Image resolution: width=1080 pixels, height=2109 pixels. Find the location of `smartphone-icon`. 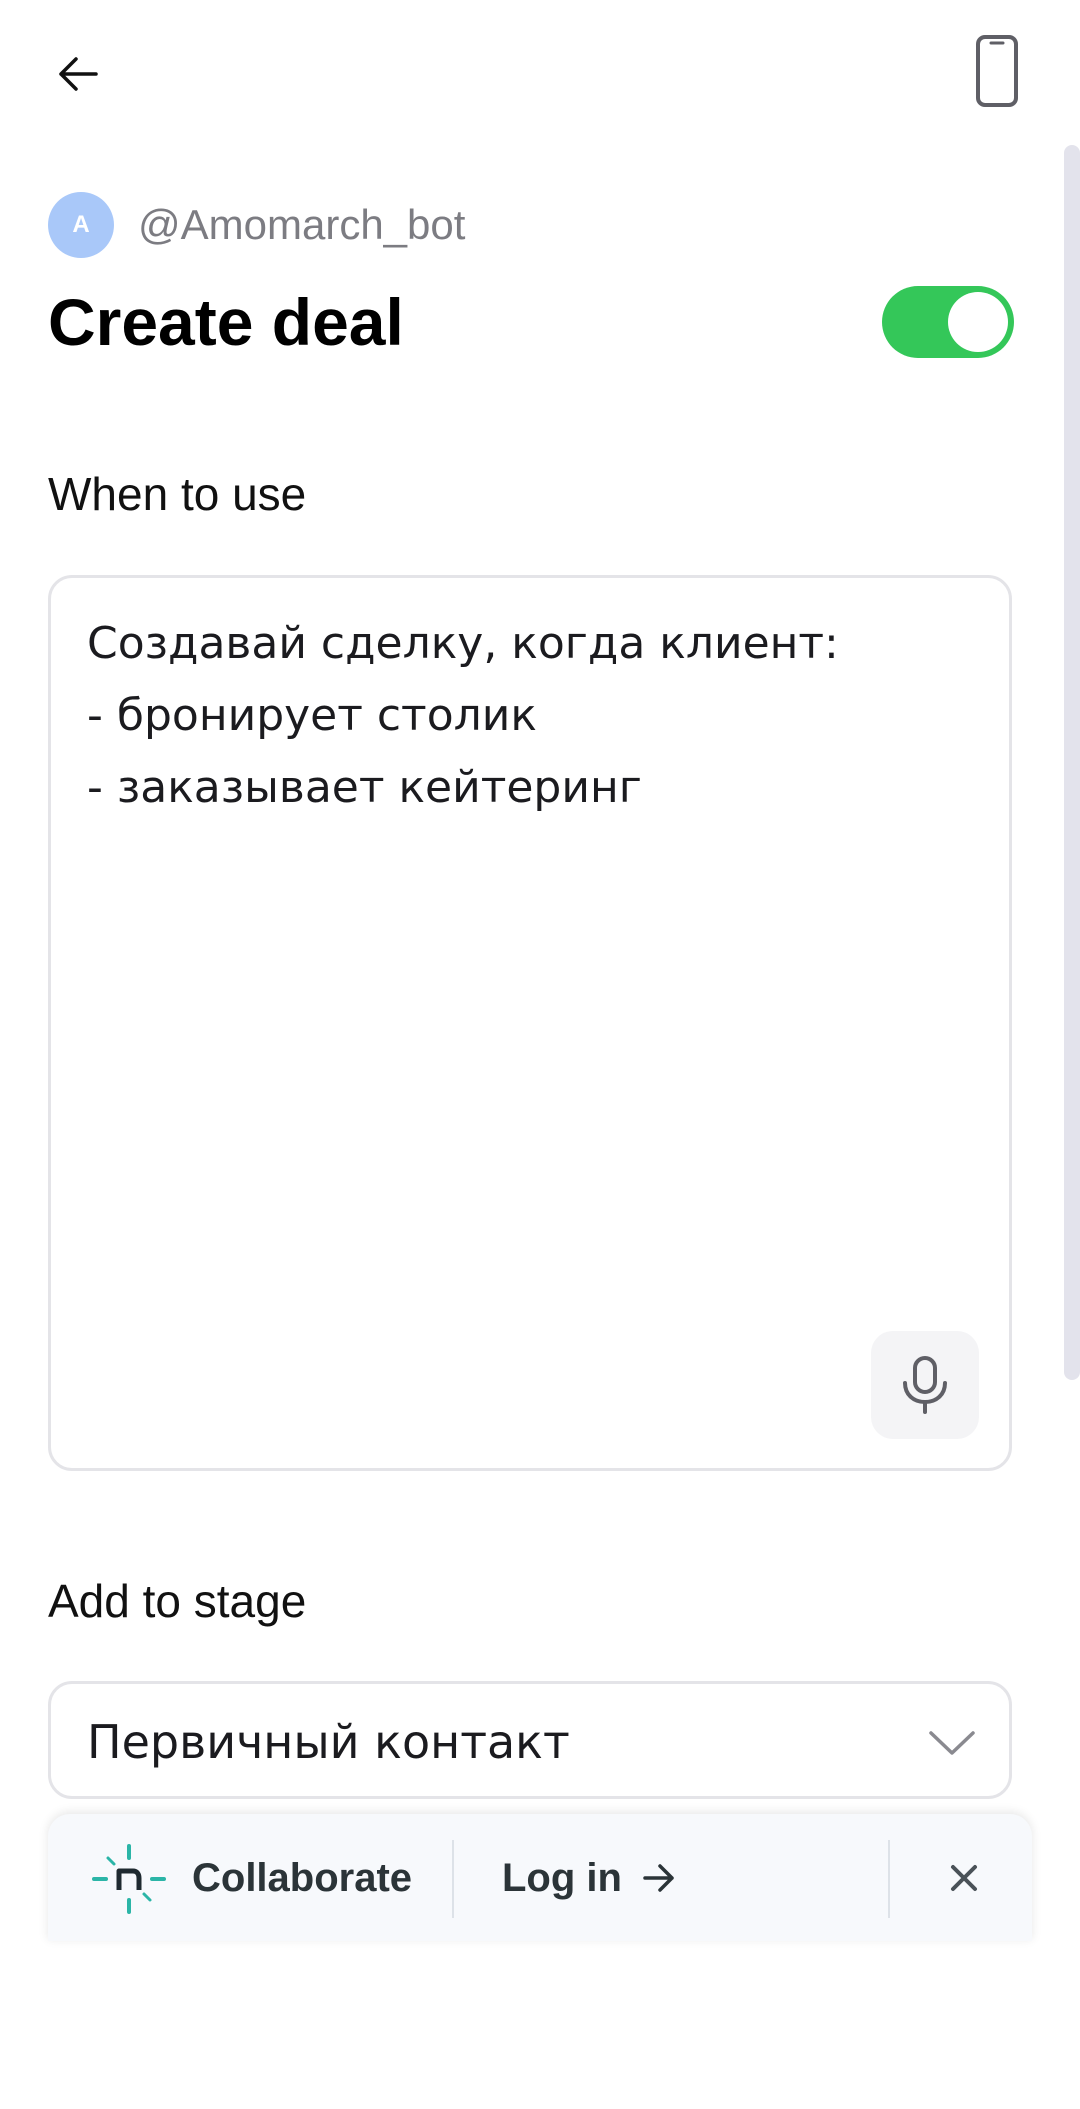

smartphone-icon is located at coordinates (997, 71).